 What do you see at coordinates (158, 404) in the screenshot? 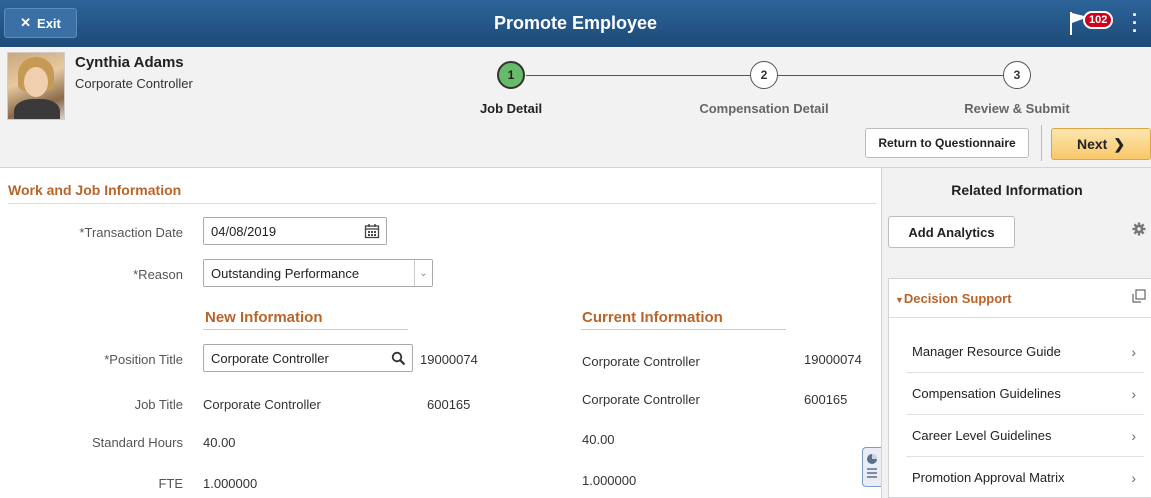
I see `job-title-label: Job Title` at bounding box center [158, 404].